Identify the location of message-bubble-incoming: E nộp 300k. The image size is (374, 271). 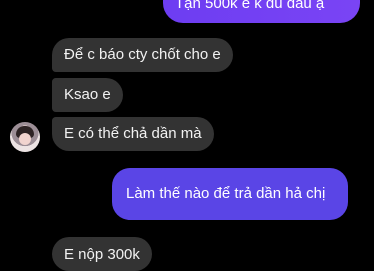
(102, 254).